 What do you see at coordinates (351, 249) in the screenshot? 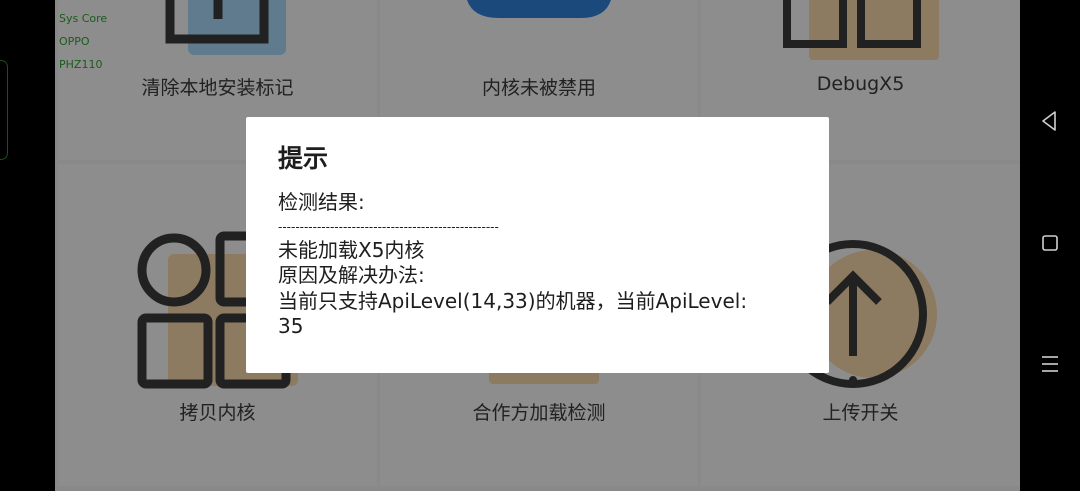
I see `dialog-message-line: 未能加载X5内核` at bounding box center [351, 249].